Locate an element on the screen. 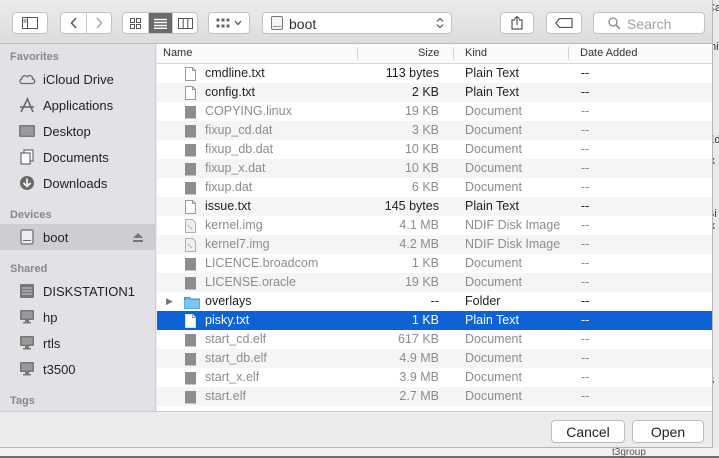  sidebar-toggle-button is located at coordinates (30, 23).